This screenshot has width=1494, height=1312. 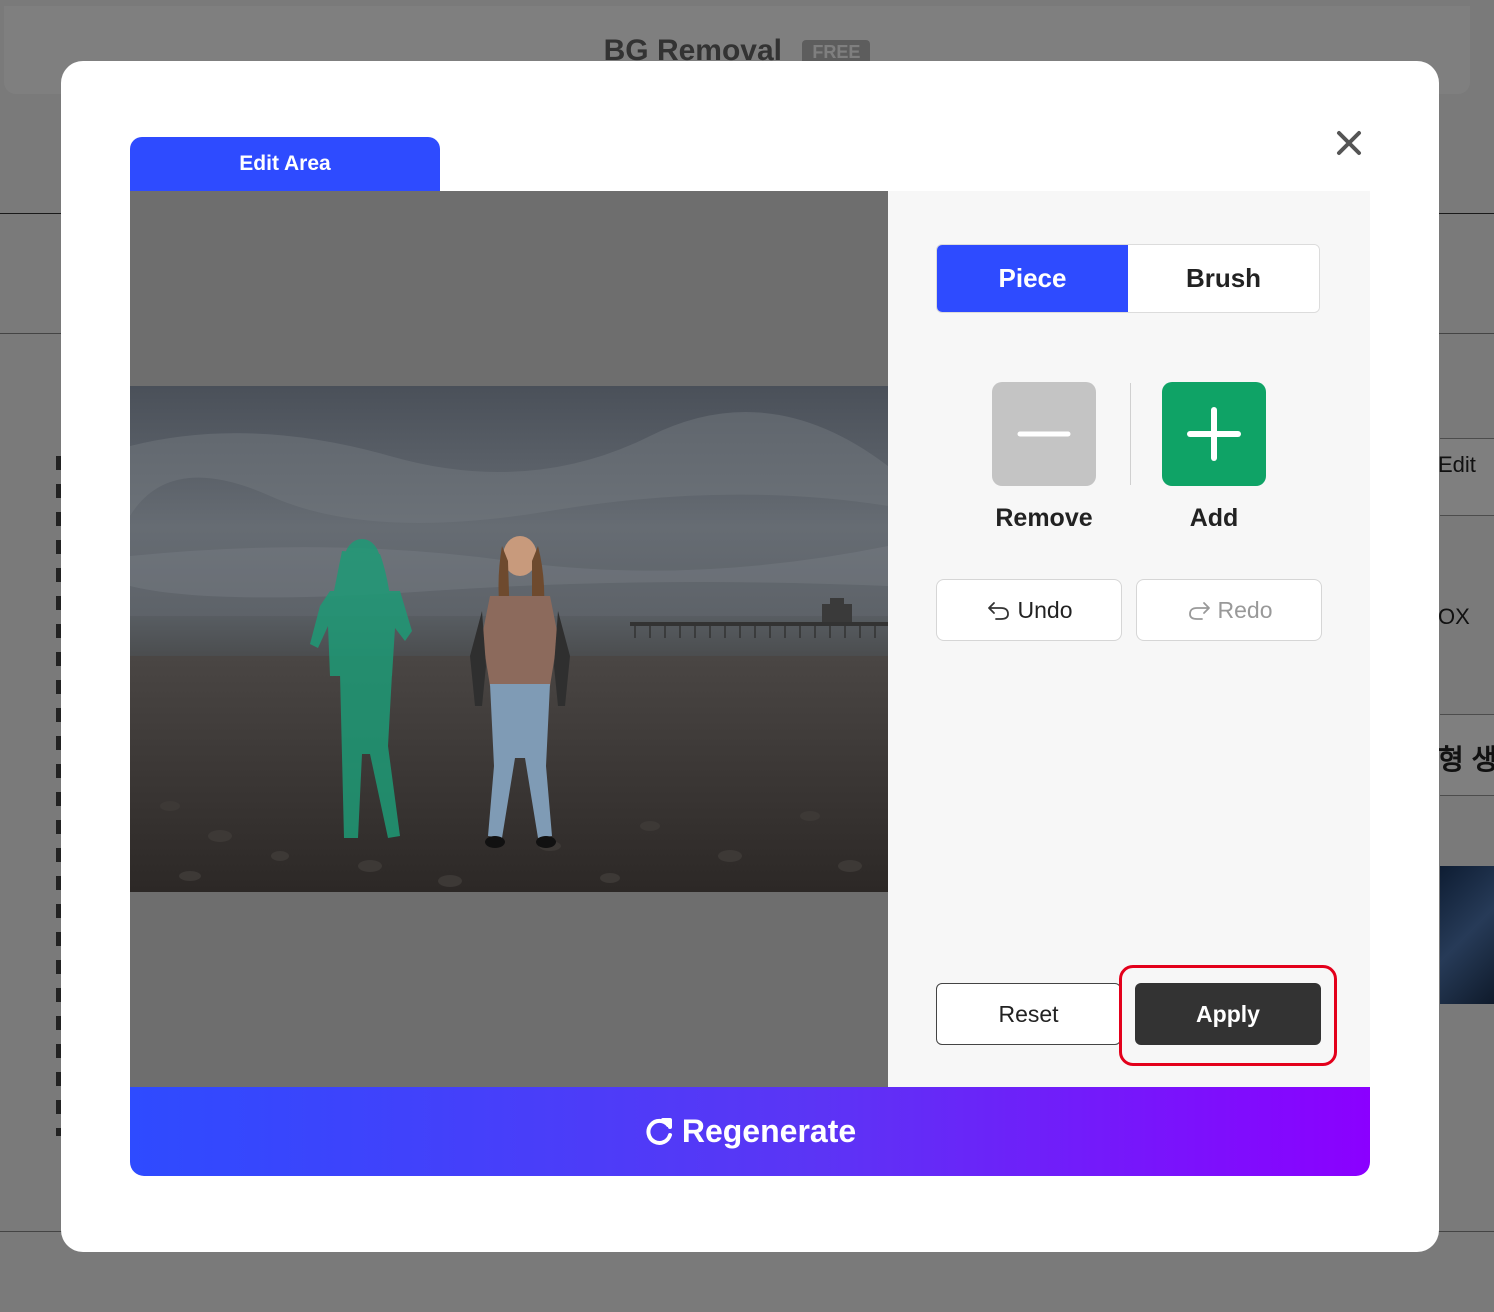 What do you see at coordinates (1044, 518) in the screenshot?
I see `remove-label: Remove` at bounding box center [1044, 518].